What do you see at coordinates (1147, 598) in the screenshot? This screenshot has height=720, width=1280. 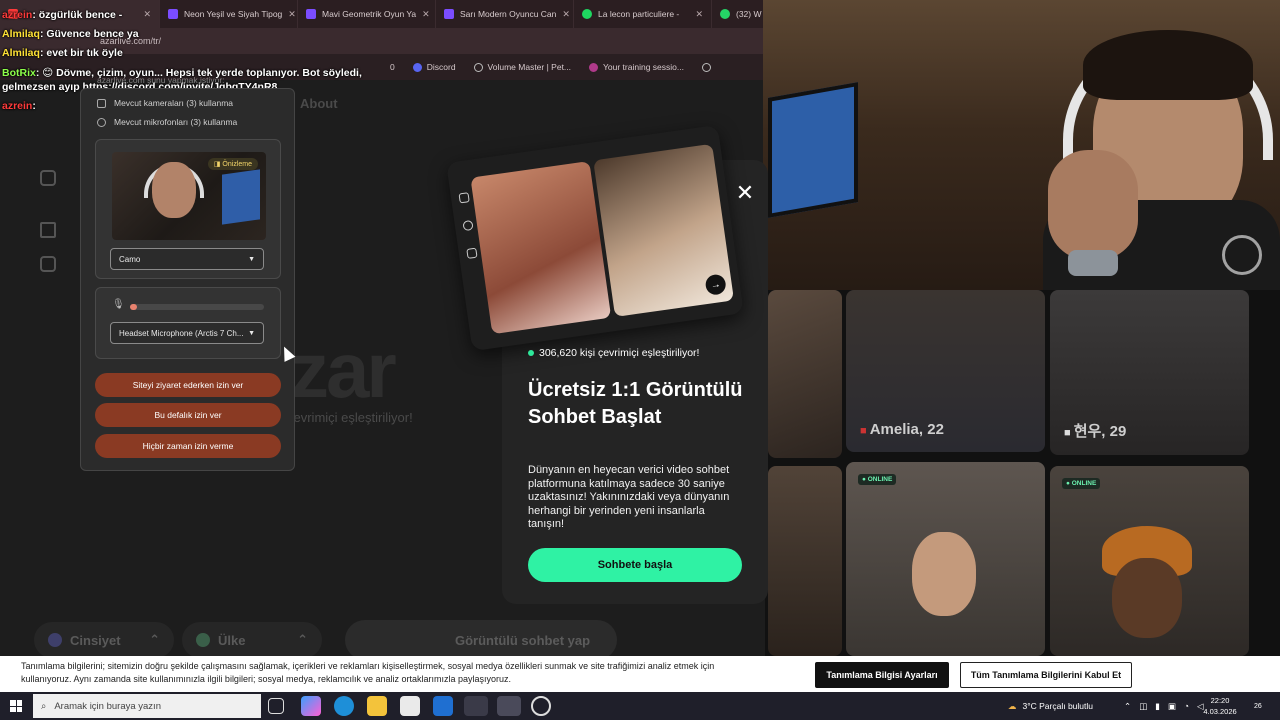 I see `profile-photo` at bounding box center [1147, 598].